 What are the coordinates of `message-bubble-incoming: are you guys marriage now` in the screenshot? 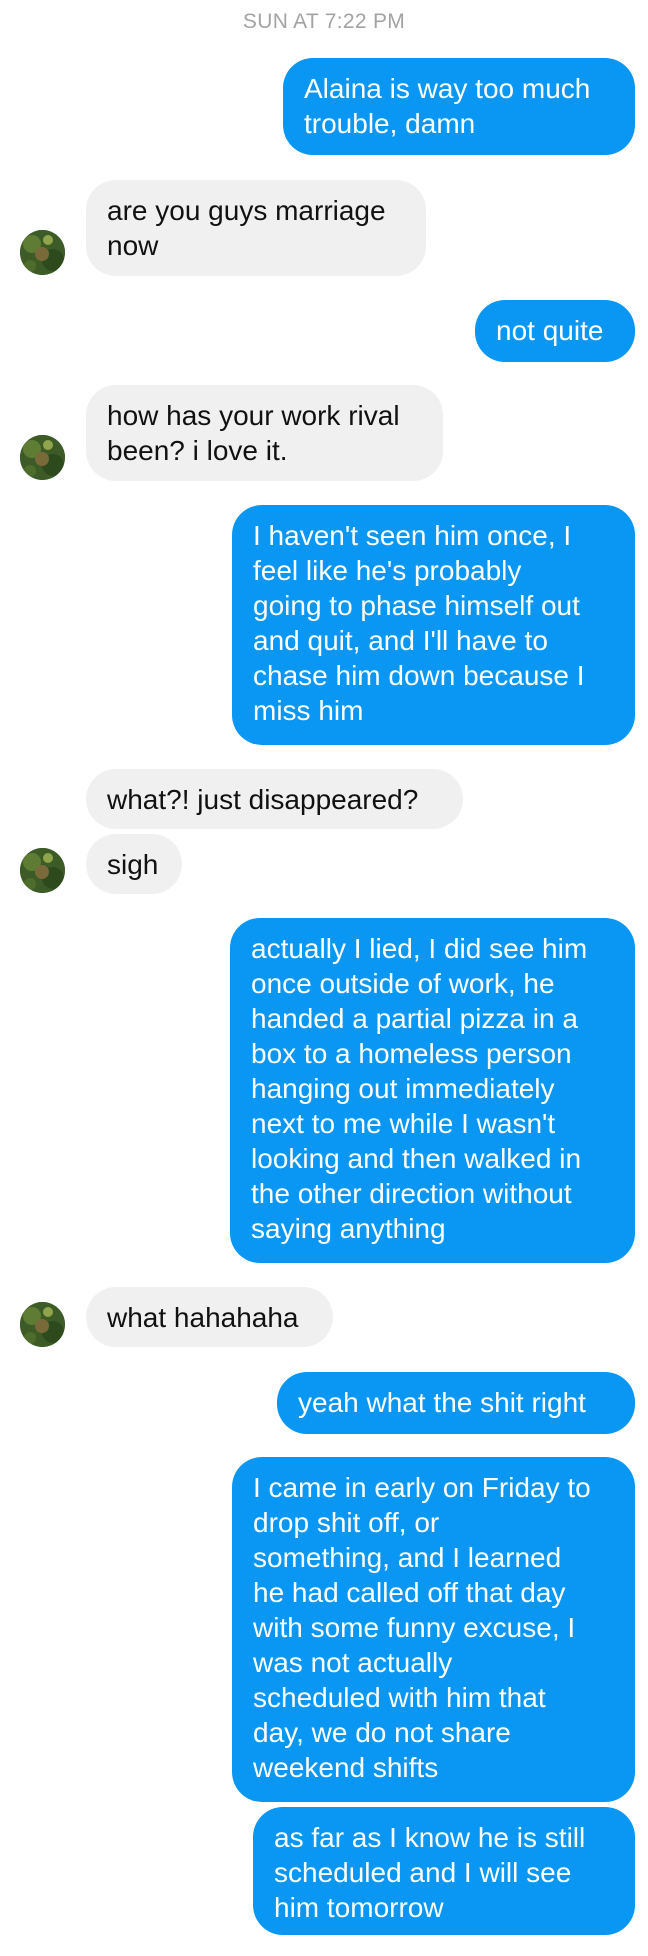 It's located at (256, 228).